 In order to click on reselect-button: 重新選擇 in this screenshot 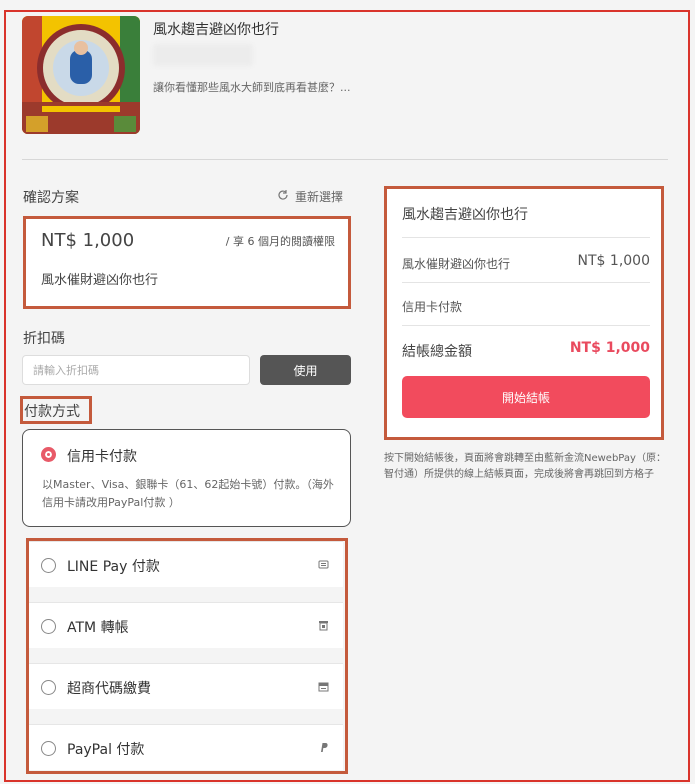, I will do `click(310, 196)`.